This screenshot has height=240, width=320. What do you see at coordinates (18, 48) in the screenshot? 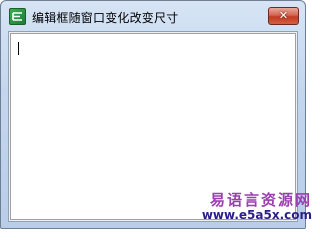
I see `text-caret` at bounding box center [18, 48].